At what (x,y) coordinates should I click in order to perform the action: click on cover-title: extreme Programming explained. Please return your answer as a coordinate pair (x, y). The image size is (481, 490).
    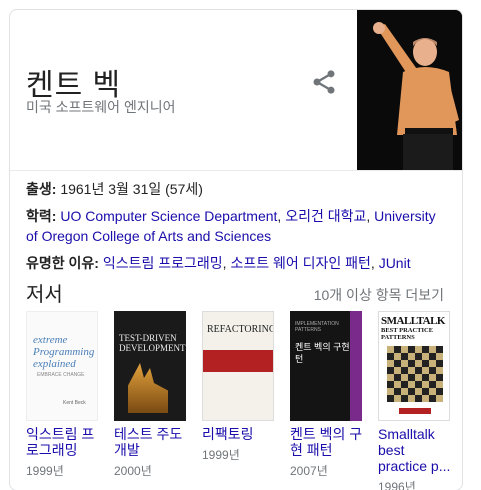
    Looking at the image, I should click on (64, 352).